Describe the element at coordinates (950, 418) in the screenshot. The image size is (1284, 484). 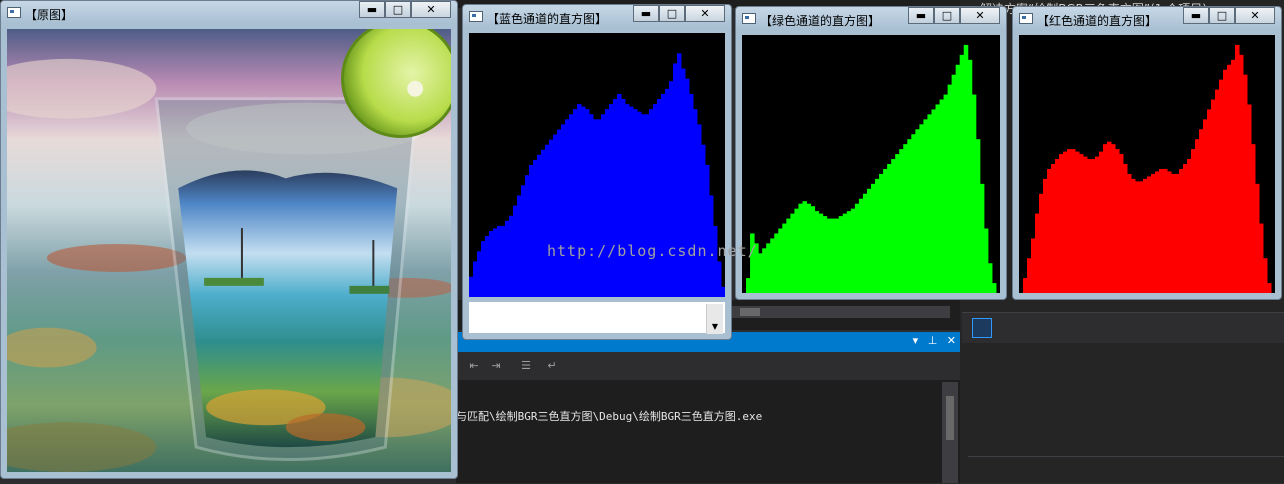
I see `output-scroll-thumb` at that location.